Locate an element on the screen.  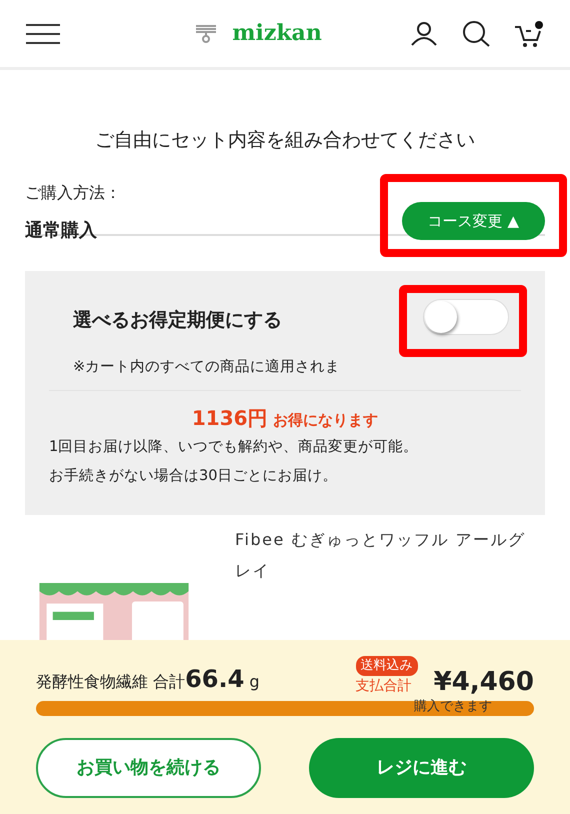
fiber-total-value: 66.4 is located at coordinates (214, 678).